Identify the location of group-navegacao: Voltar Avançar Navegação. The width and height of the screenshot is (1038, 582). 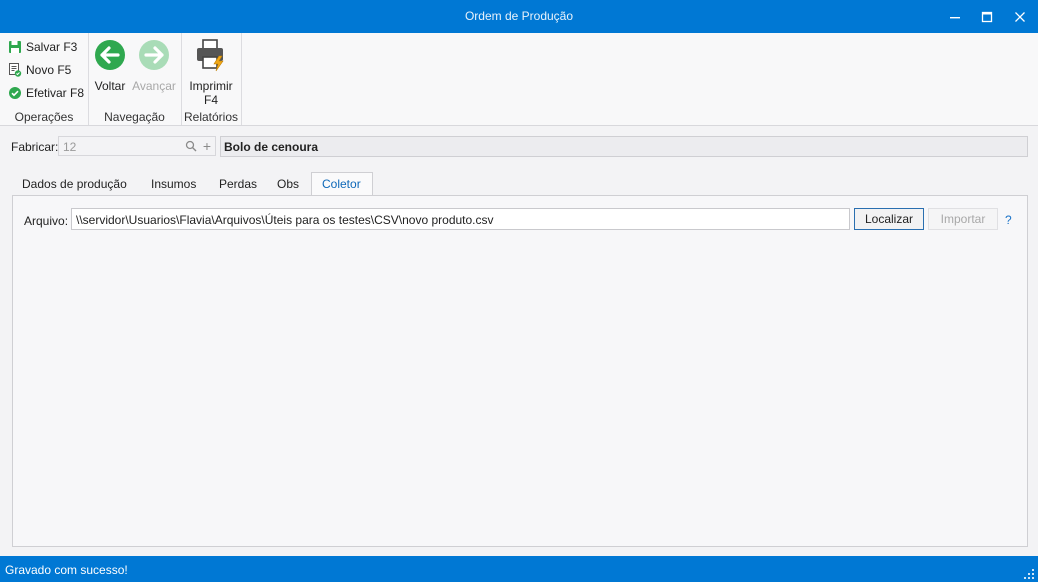
(135, 79).